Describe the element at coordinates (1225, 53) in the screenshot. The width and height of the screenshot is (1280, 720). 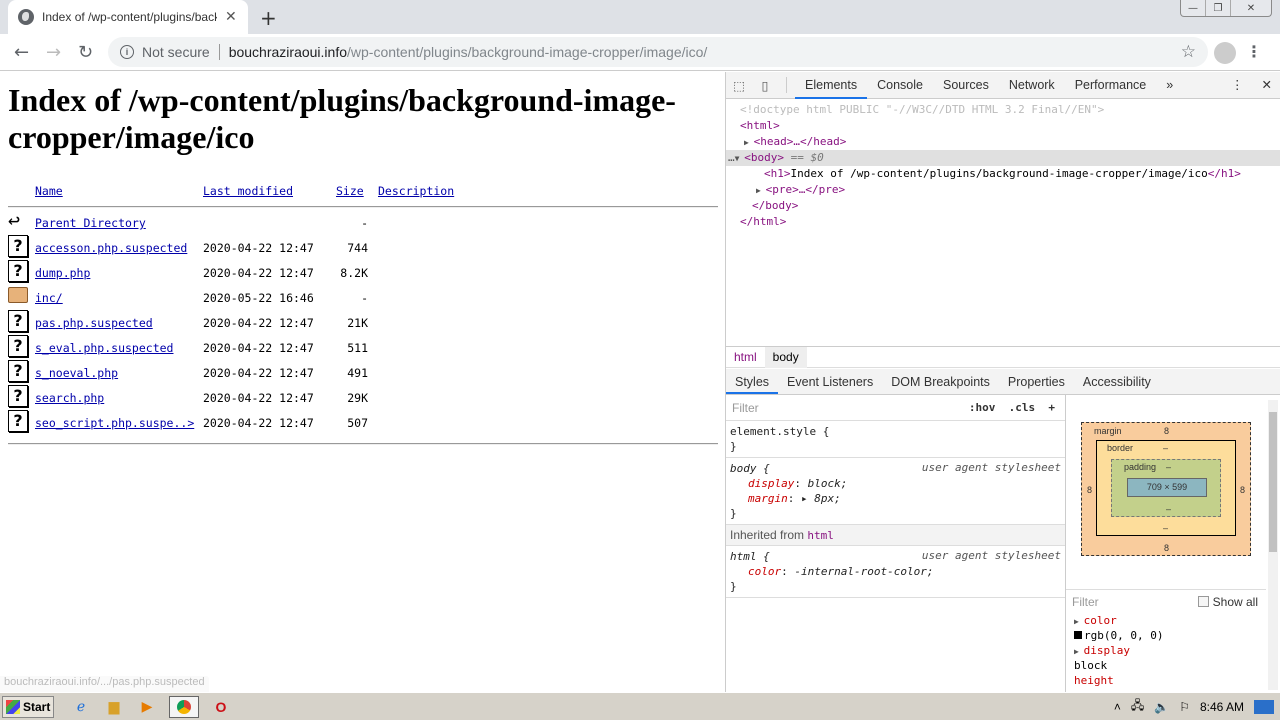
I see `profile-avatar` at that location.